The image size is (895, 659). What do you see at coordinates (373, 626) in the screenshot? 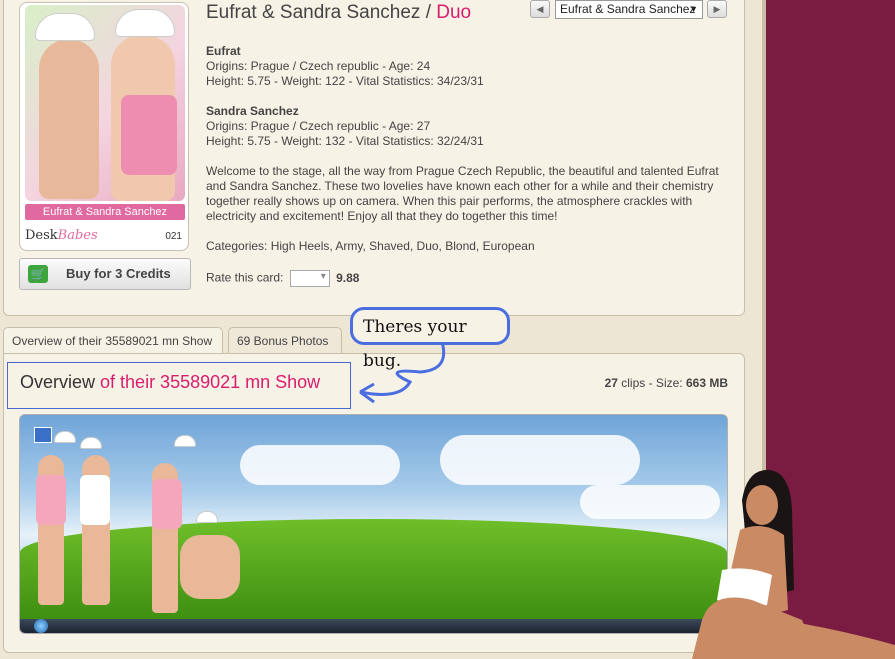
I see `taskbar` at bounding box center [373, 626].